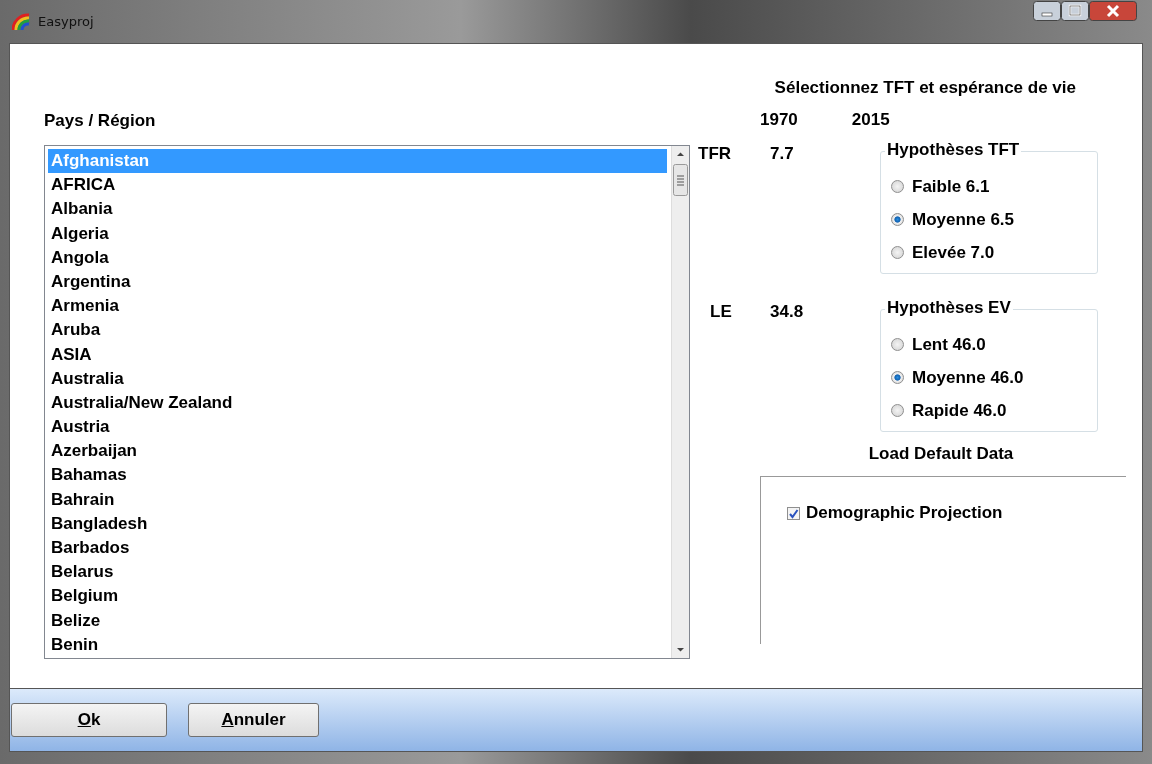 This screenshot has width=1152, height=764. I want to click on list-item: AFRICA, so click(357, 185).